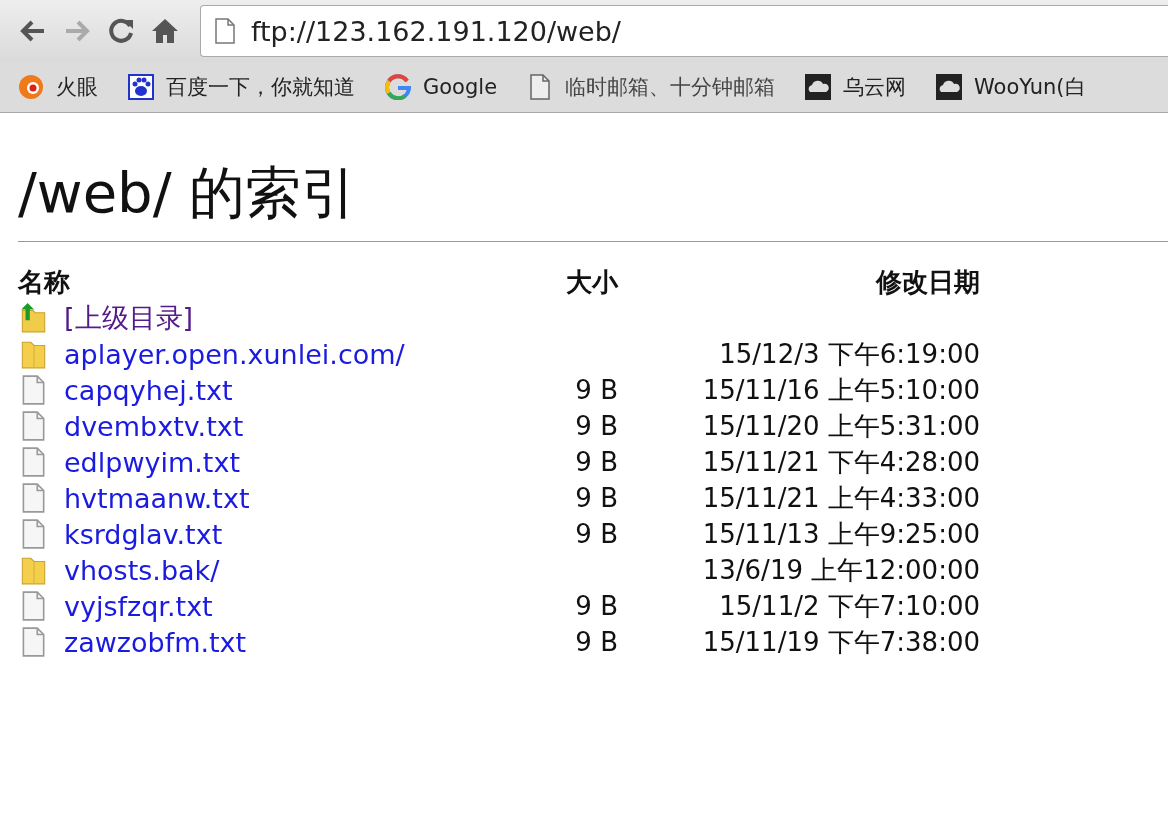 Image resolution: width=1168 pixels, height=816 pixels. What do you see at coordinates (841, 426) in the screenshot?
I see `date-text: 15/11/20 上午5:31:00` at bounding box center [841, 426].